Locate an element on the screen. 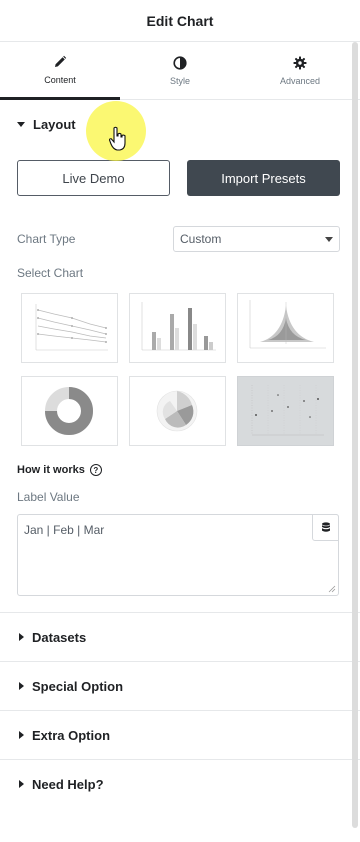  section-datasets-title: Datasets is located at coordinates (59, 637).